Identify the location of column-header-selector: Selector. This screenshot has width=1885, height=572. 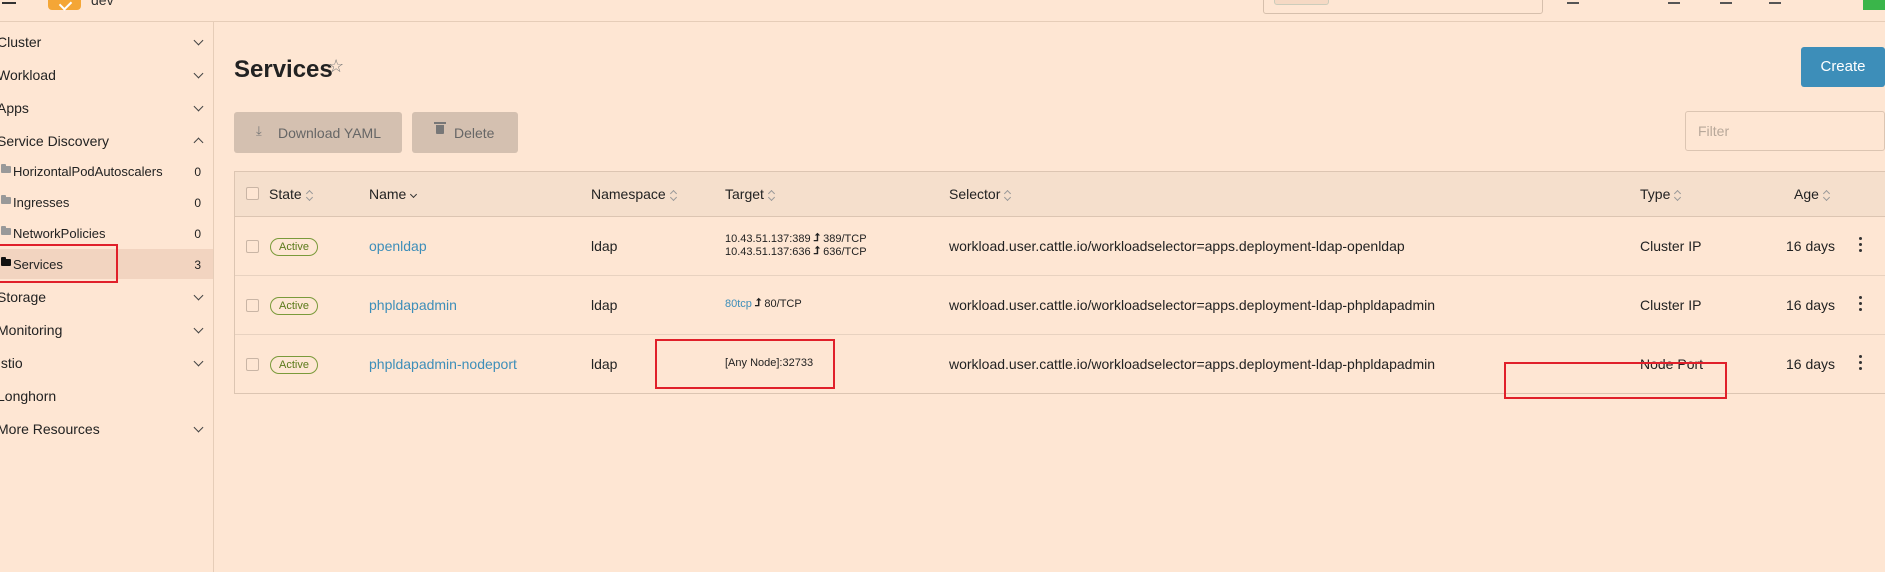
(980, 194).